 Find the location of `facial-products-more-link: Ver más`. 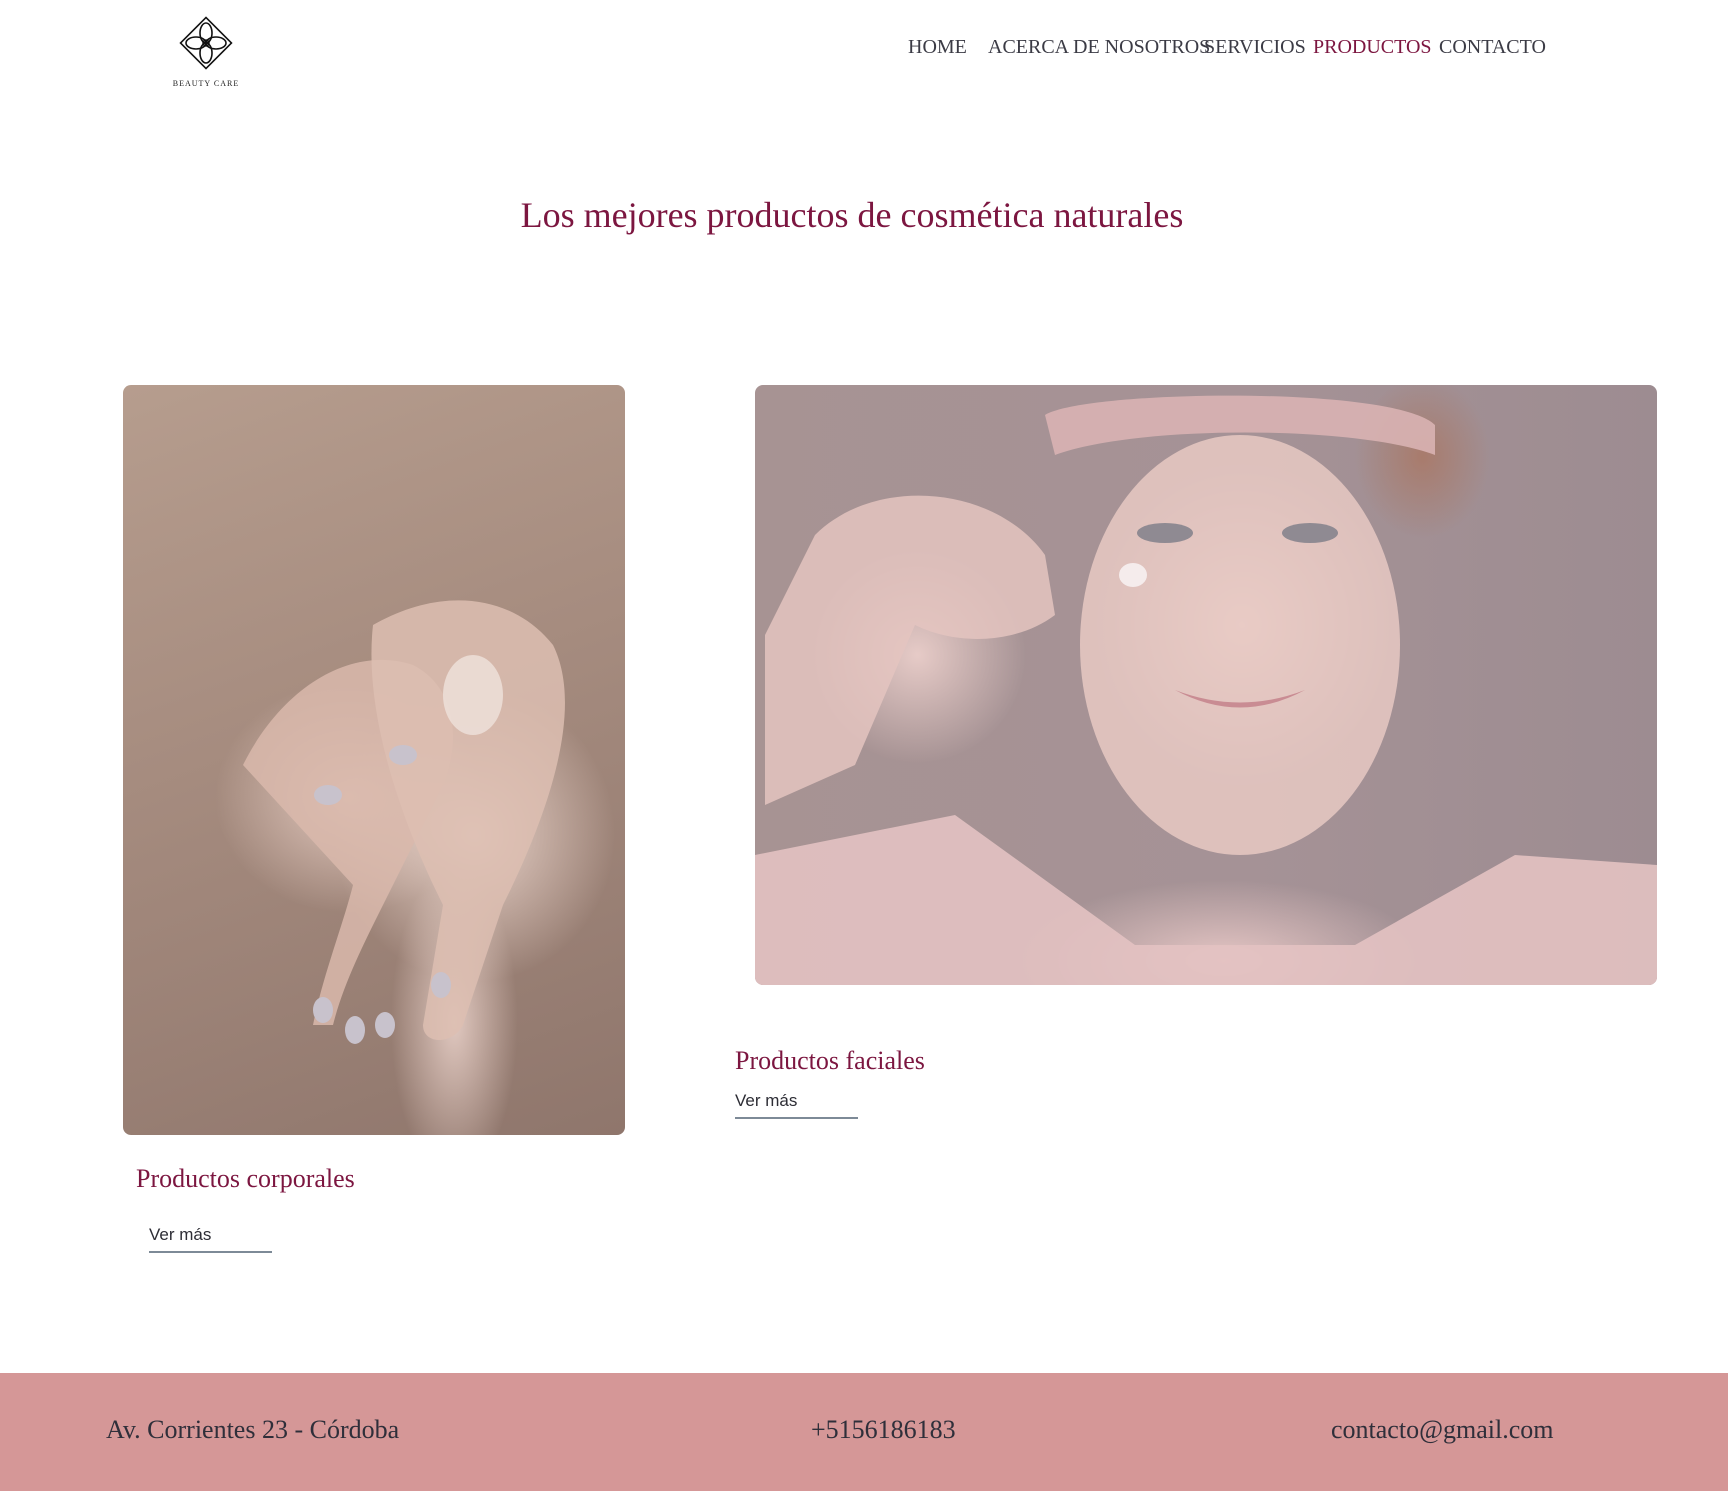

facial-products-more-link: Ver más is located at coordinates (796, 1105).